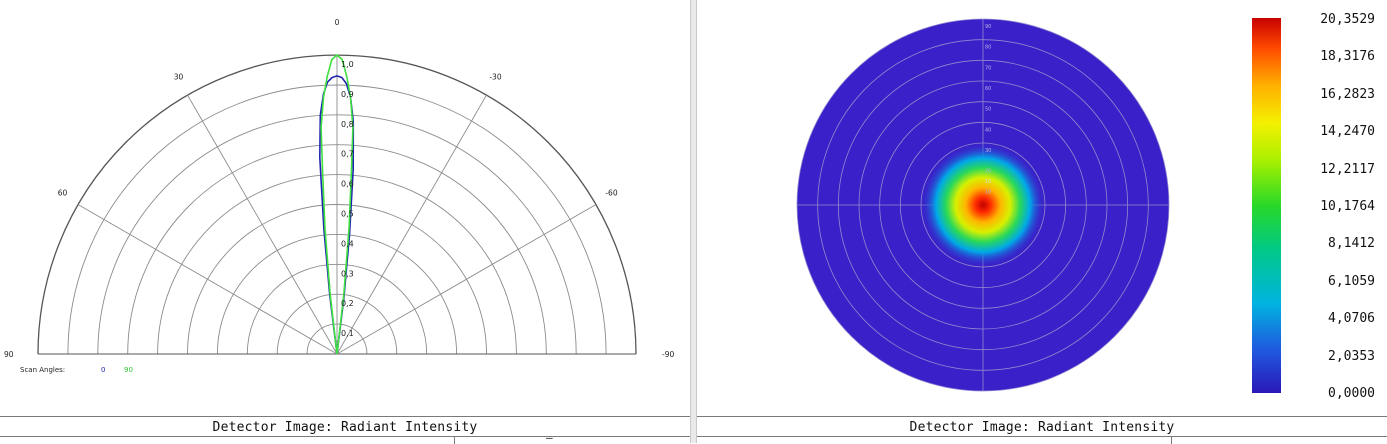 The width and height of the screenshot is (1387, 444). Describe the element at coordinates (1042, 436) in the screenshot. I see `right-footer-divider` at that location.